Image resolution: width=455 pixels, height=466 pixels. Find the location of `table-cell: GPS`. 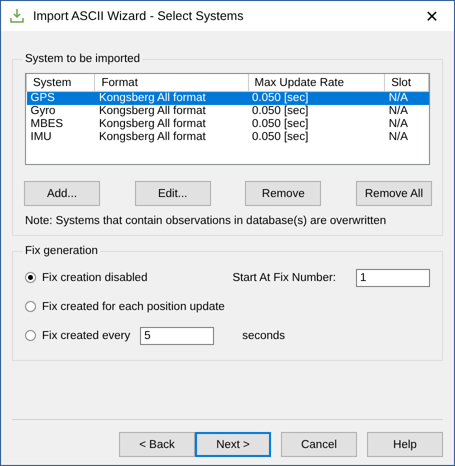

table-cell: GPS is located at coordinates (60, 98).